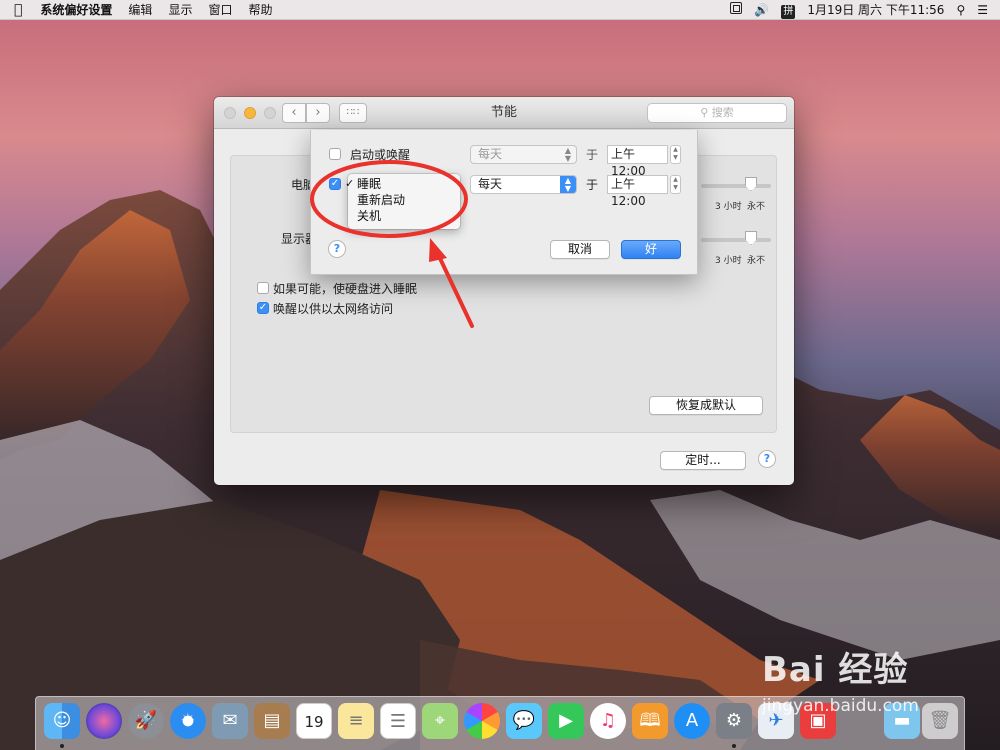 The width and height of the screenshot is (1000, 750). What do you see at coordinates (350, 183) in the screenshot?
I see `checkmark-icon: ✓` at bounding box center [350, 183].